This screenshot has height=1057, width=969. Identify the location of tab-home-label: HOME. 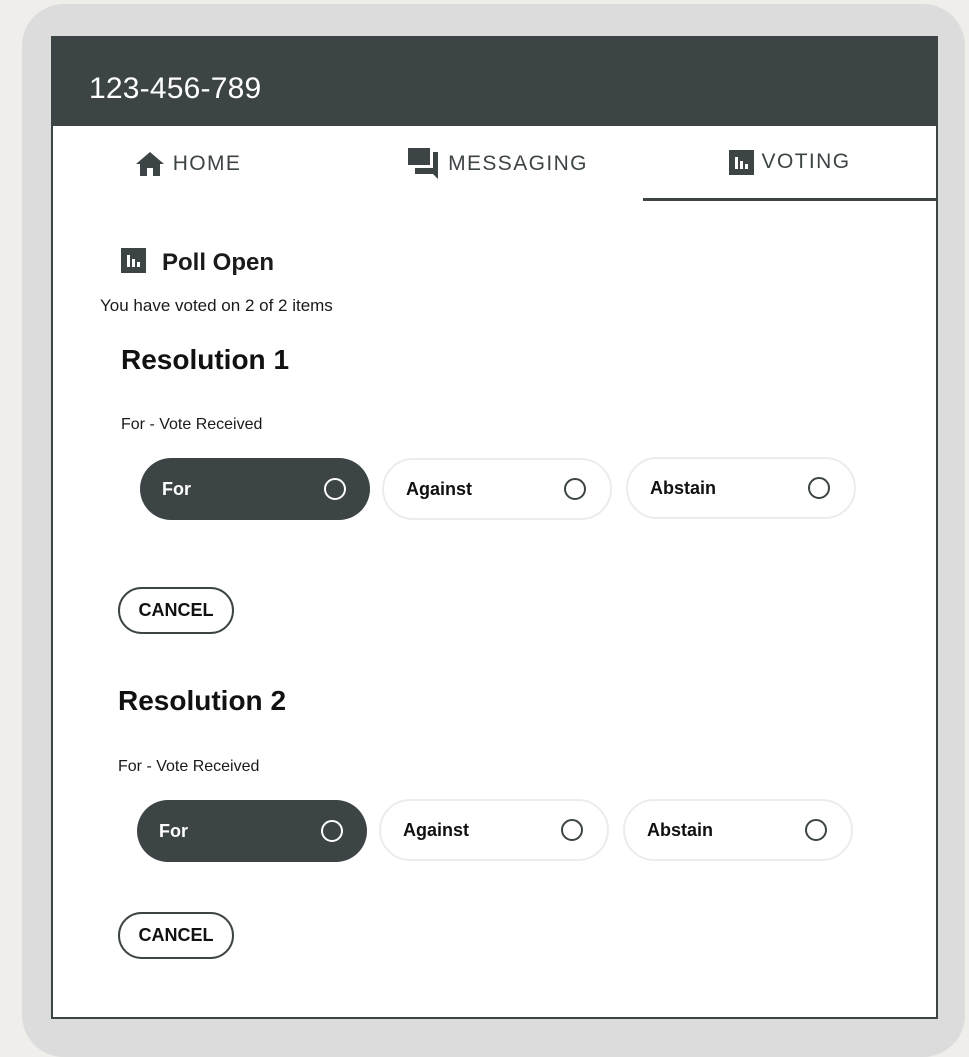
(207, 163).